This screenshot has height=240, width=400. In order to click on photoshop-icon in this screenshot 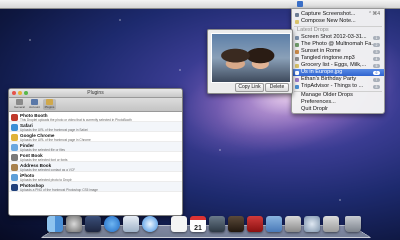, I will do `click(14, 187)`.